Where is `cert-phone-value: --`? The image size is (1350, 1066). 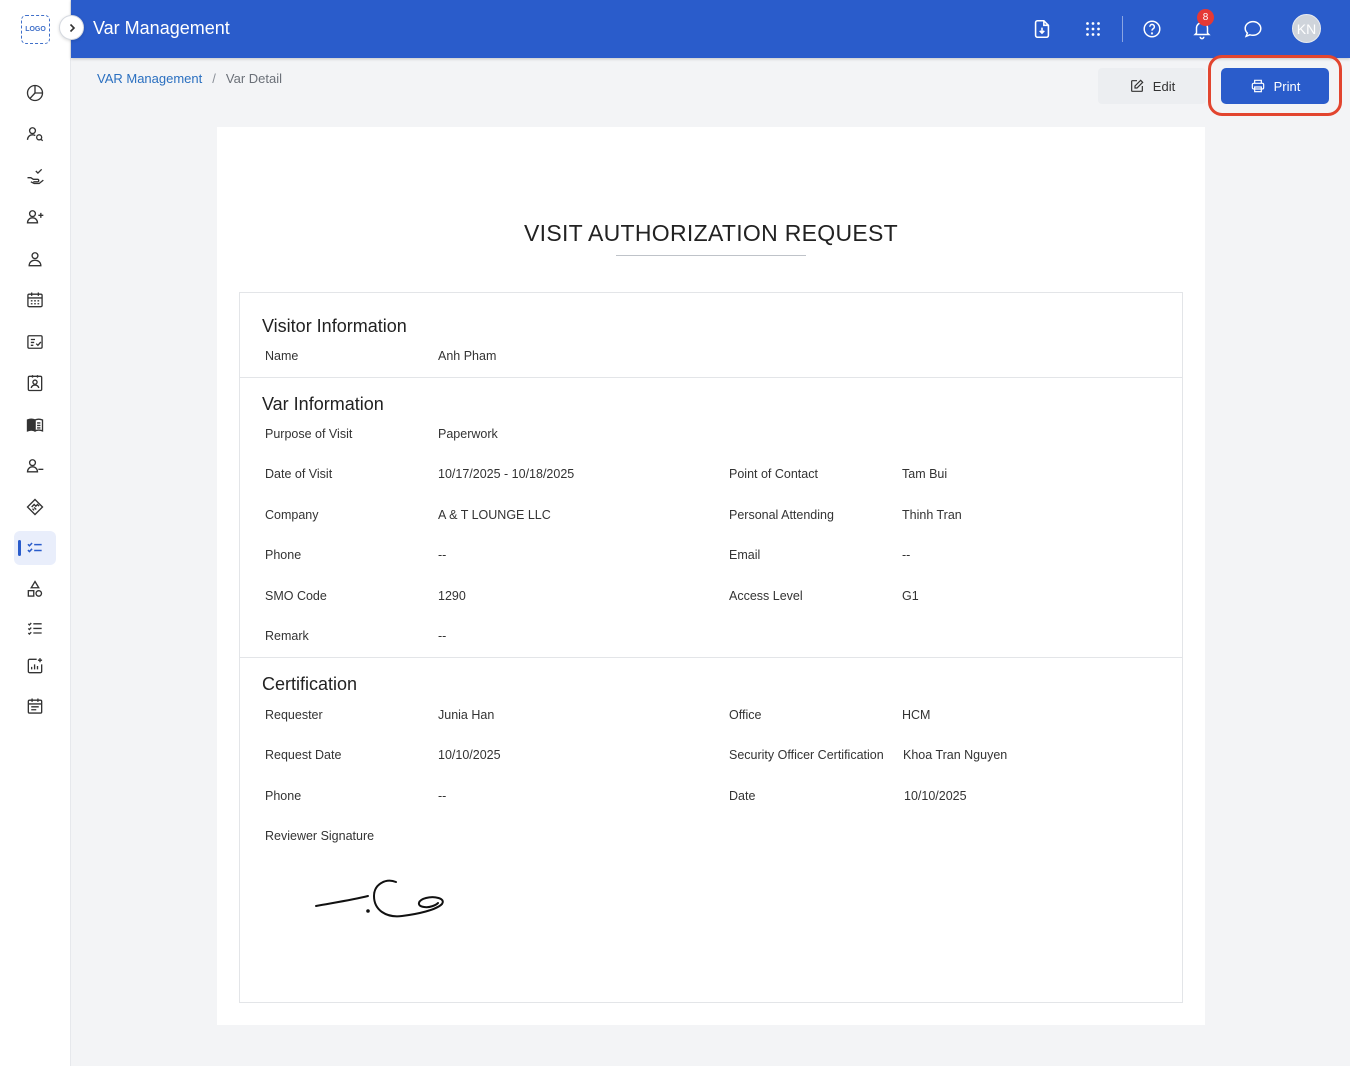 cert-phone-value: -- is located at coordinates (442, 796).